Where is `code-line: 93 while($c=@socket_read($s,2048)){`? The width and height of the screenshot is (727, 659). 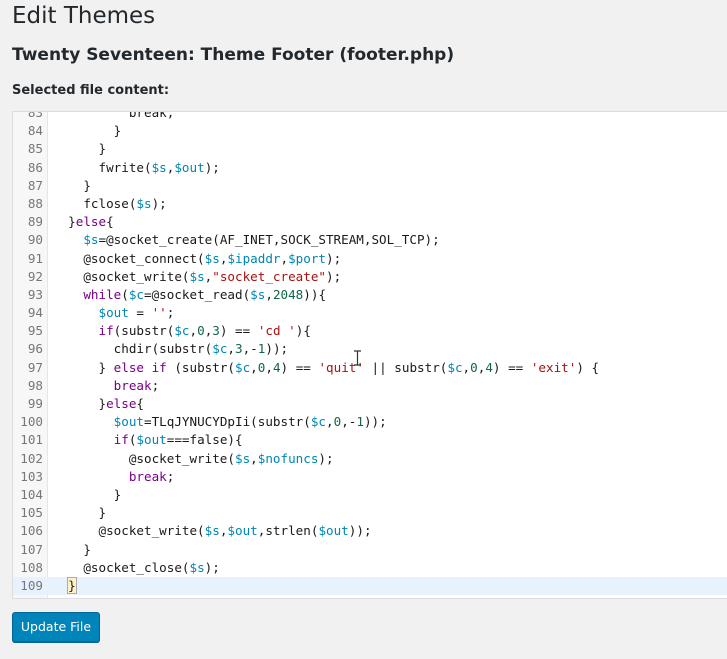 code-line: 93 while($c=@socket_read($s,2048)){ is located at coordinates (370, 295).